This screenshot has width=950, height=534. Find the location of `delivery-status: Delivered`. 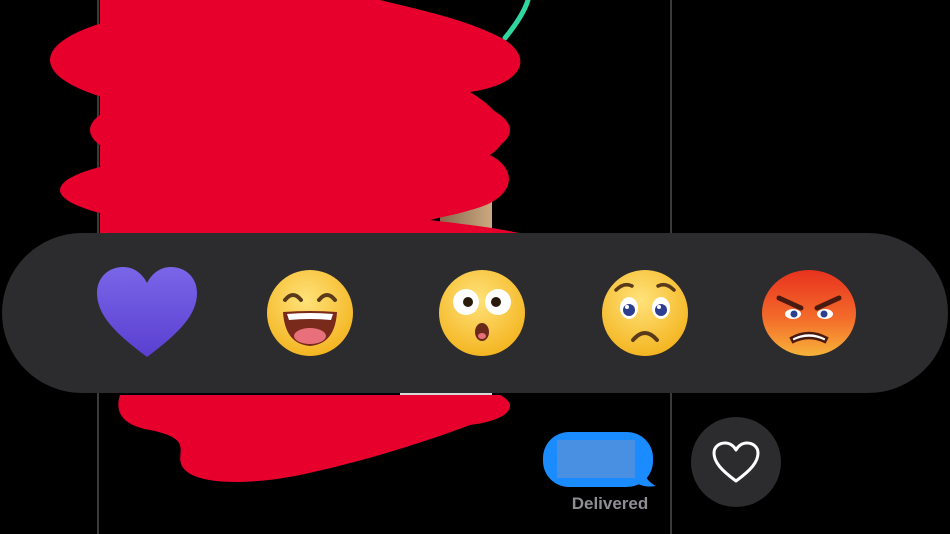

delivery-status: Delivered is located at coordinates (610, 503).